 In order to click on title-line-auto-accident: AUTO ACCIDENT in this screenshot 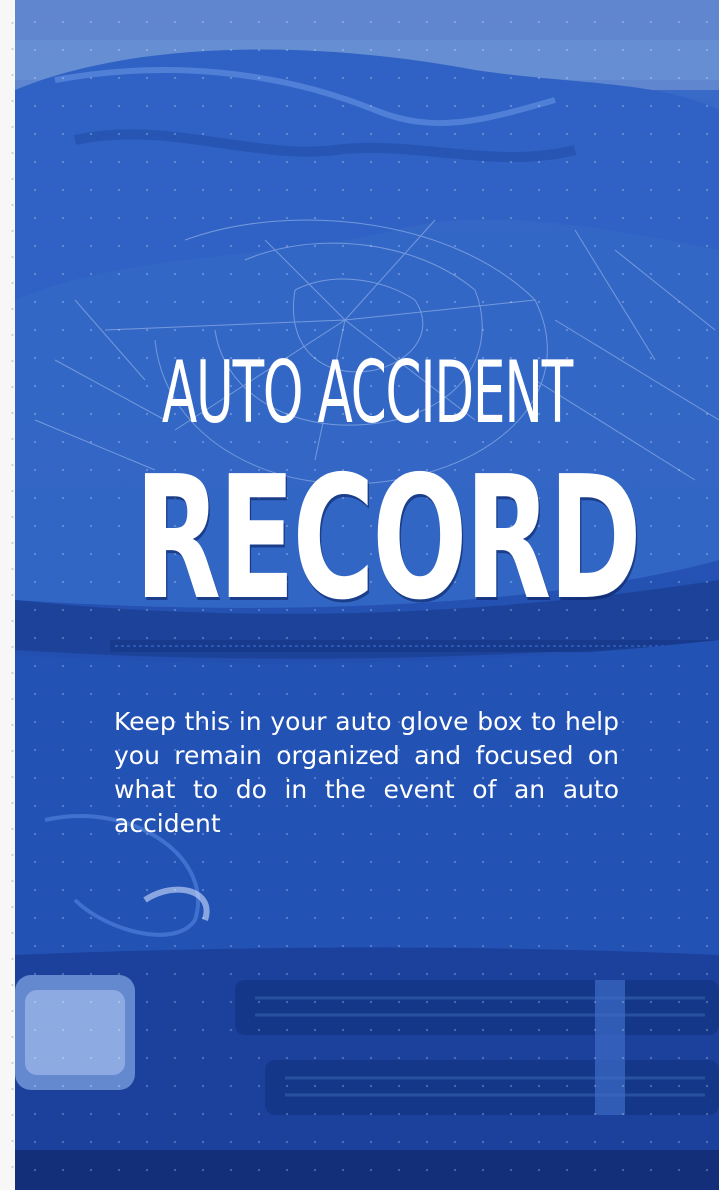, I will do `click(367, 393)`.